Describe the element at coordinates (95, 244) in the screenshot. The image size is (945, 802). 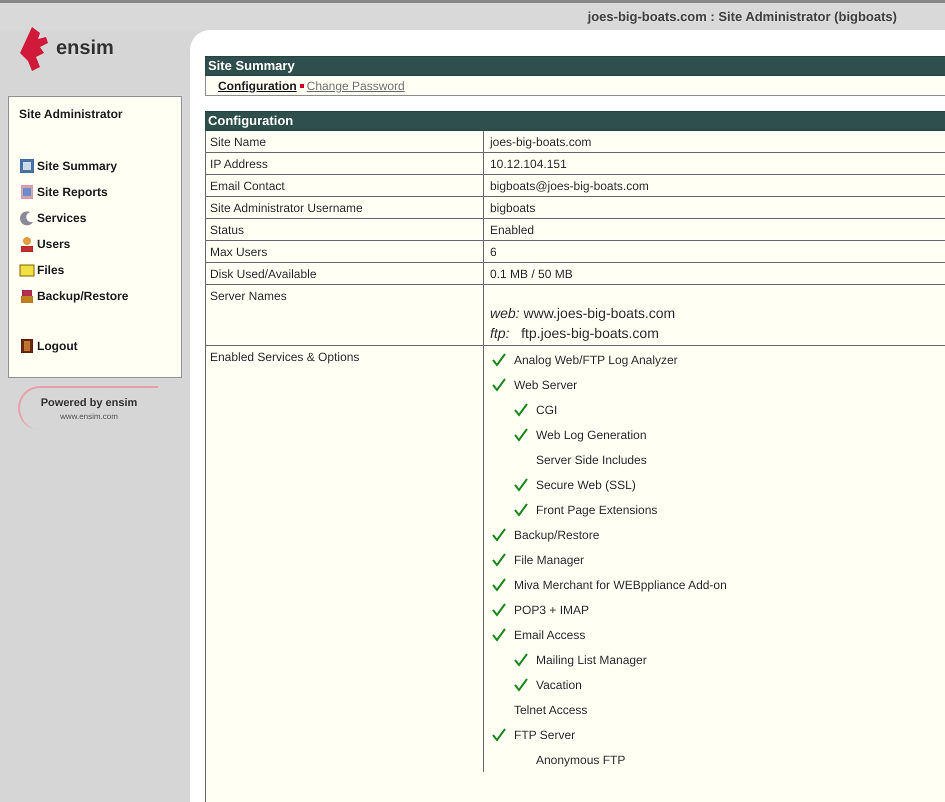
I see `nav-link: Users` at that location.